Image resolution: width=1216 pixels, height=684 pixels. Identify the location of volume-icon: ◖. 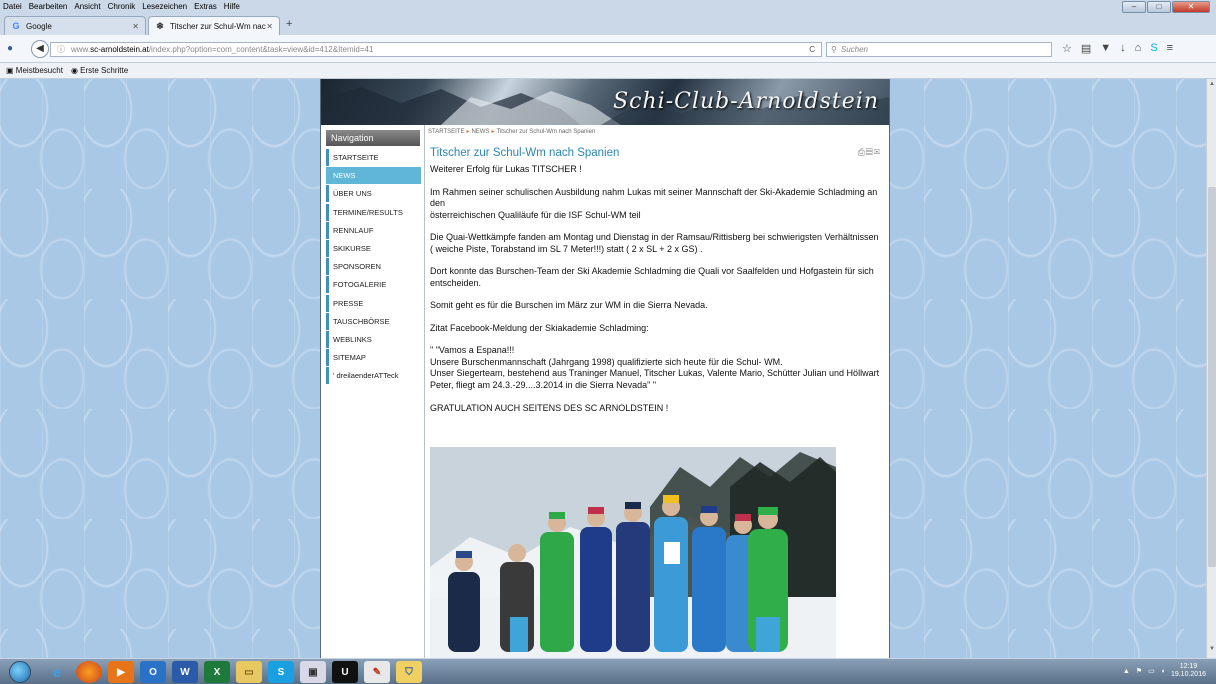
(1163, 671).